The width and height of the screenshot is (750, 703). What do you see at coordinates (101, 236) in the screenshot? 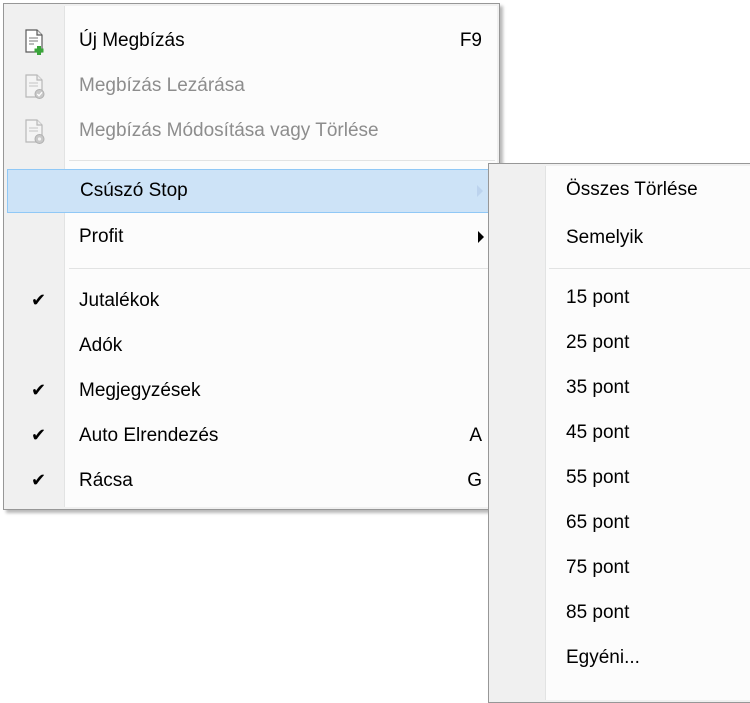
I see `menu-item-label: Profit` at bounding box center [101, 236].